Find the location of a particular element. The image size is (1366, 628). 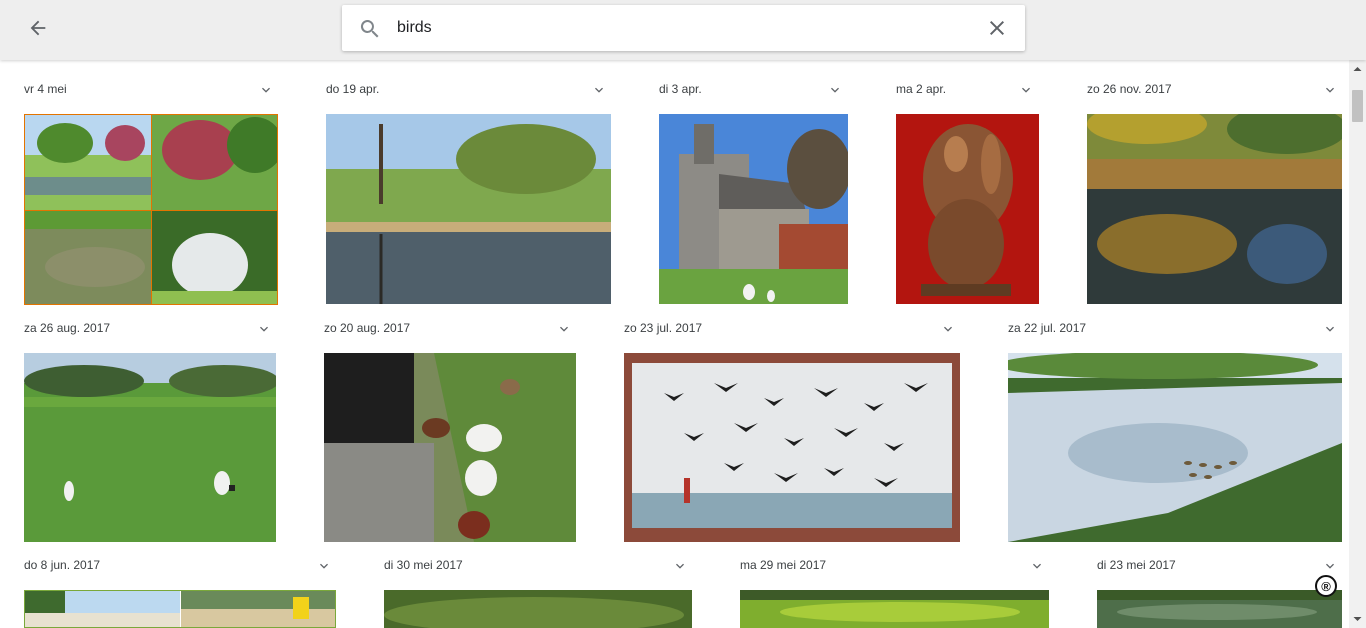

search-box is located at coordinates (683, 28).